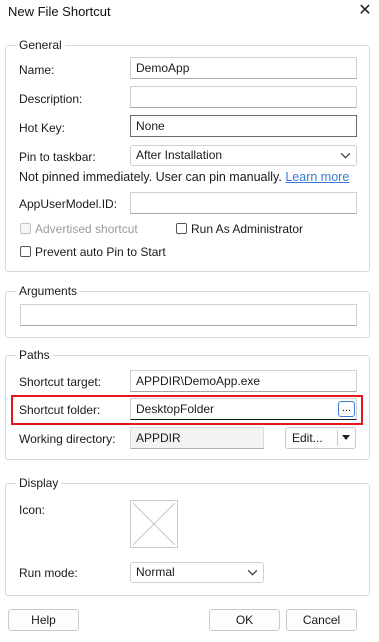 Image resolution: width=379 pixels, height=642 pixels. I want to click on name-label: Name:, so click(37, 70).